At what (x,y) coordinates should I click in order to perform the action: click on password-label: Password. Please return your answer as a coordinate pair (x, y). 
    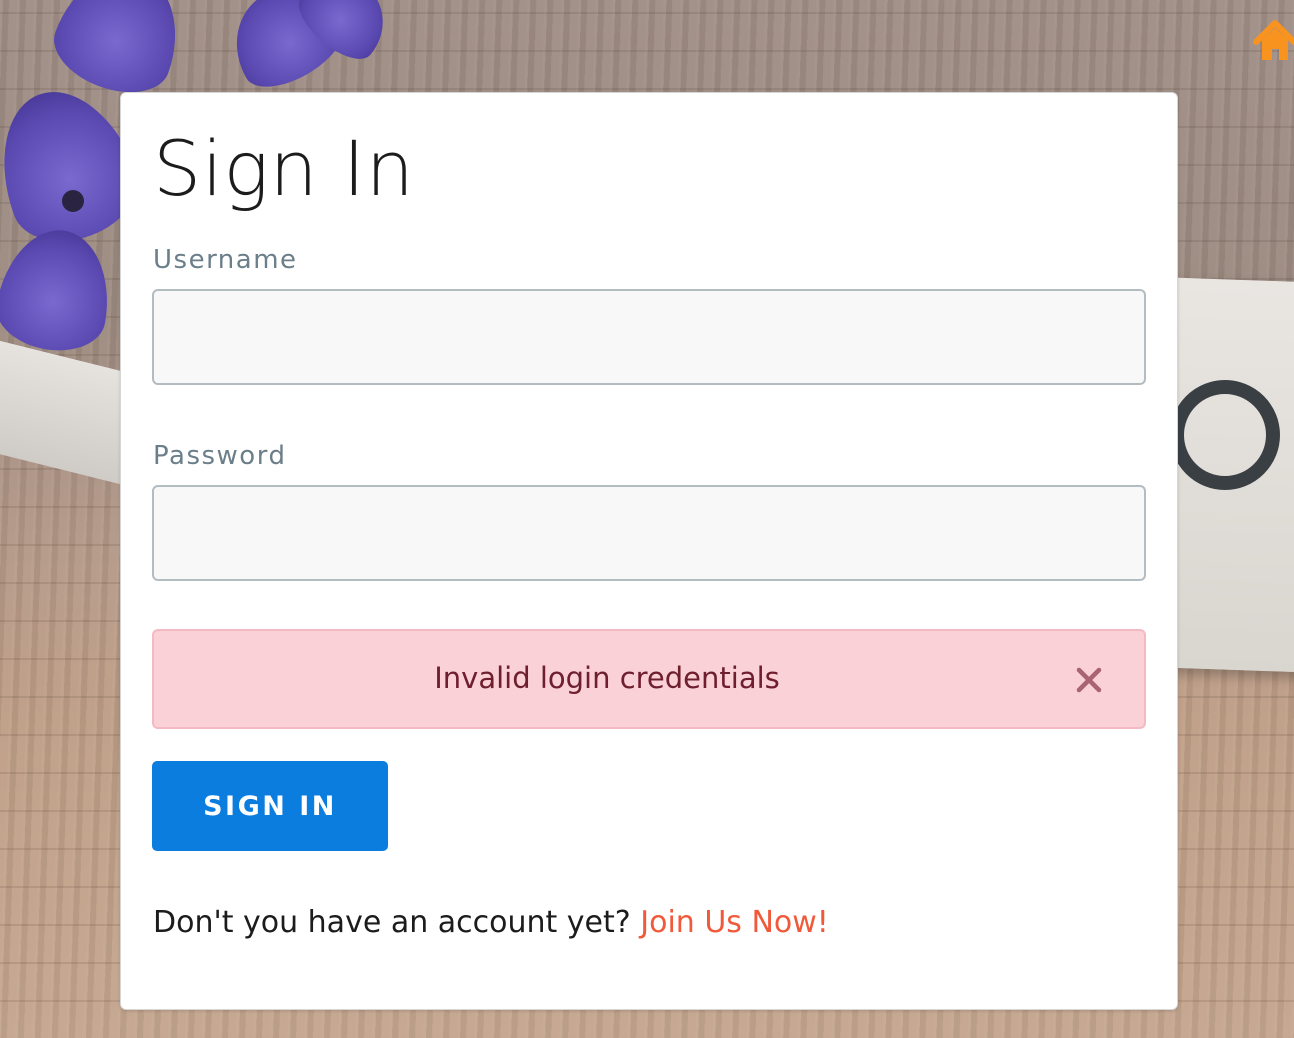
    Looking at the image, I should click on (220, 456).